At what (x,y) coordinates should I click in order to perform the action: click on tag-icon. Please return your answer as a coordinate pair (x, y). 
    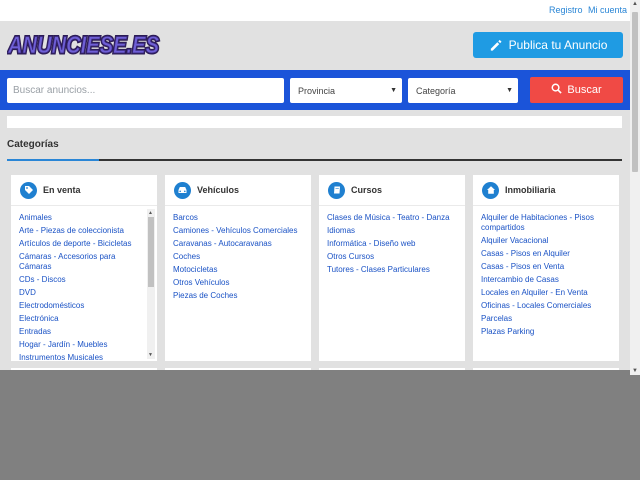
    Looking at the image, I should click on (28, 190).